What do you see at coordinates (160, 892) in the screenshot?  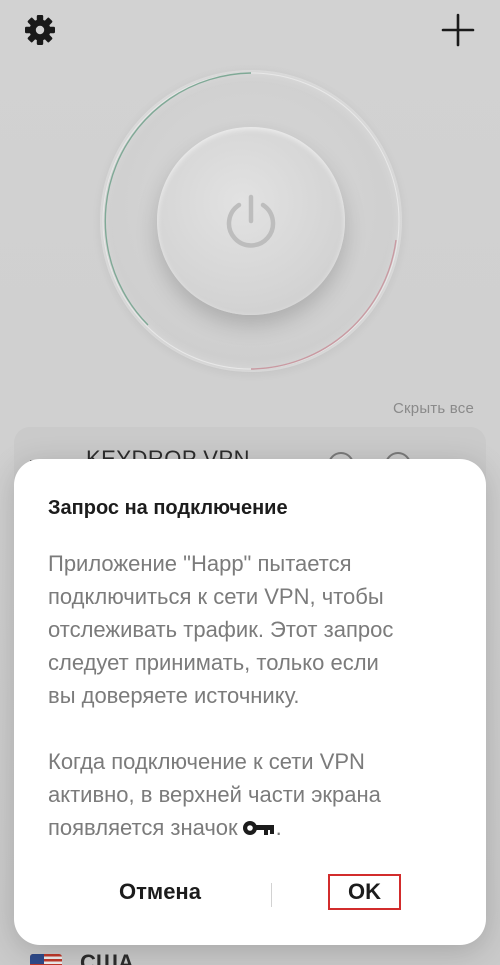 I see `cancel-button: Отмена` at bounding box center [160, 892].